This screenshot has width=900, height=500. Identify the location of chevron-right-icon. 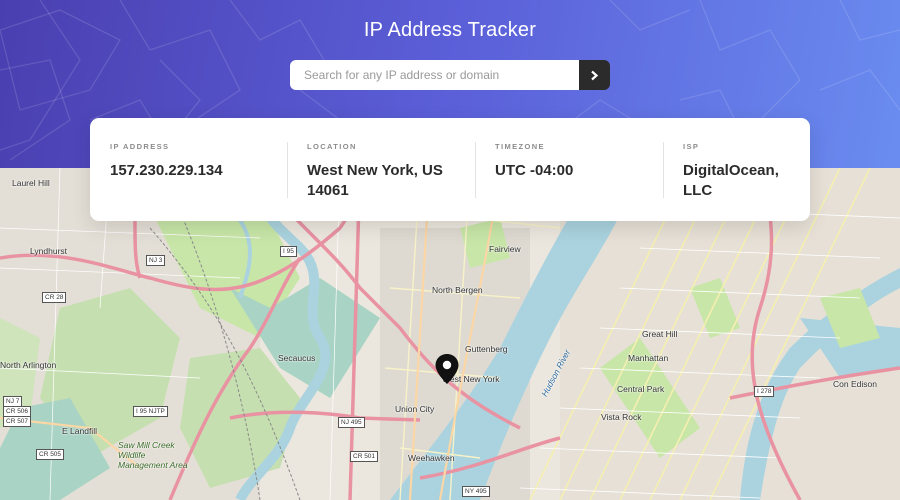
(595, 75).